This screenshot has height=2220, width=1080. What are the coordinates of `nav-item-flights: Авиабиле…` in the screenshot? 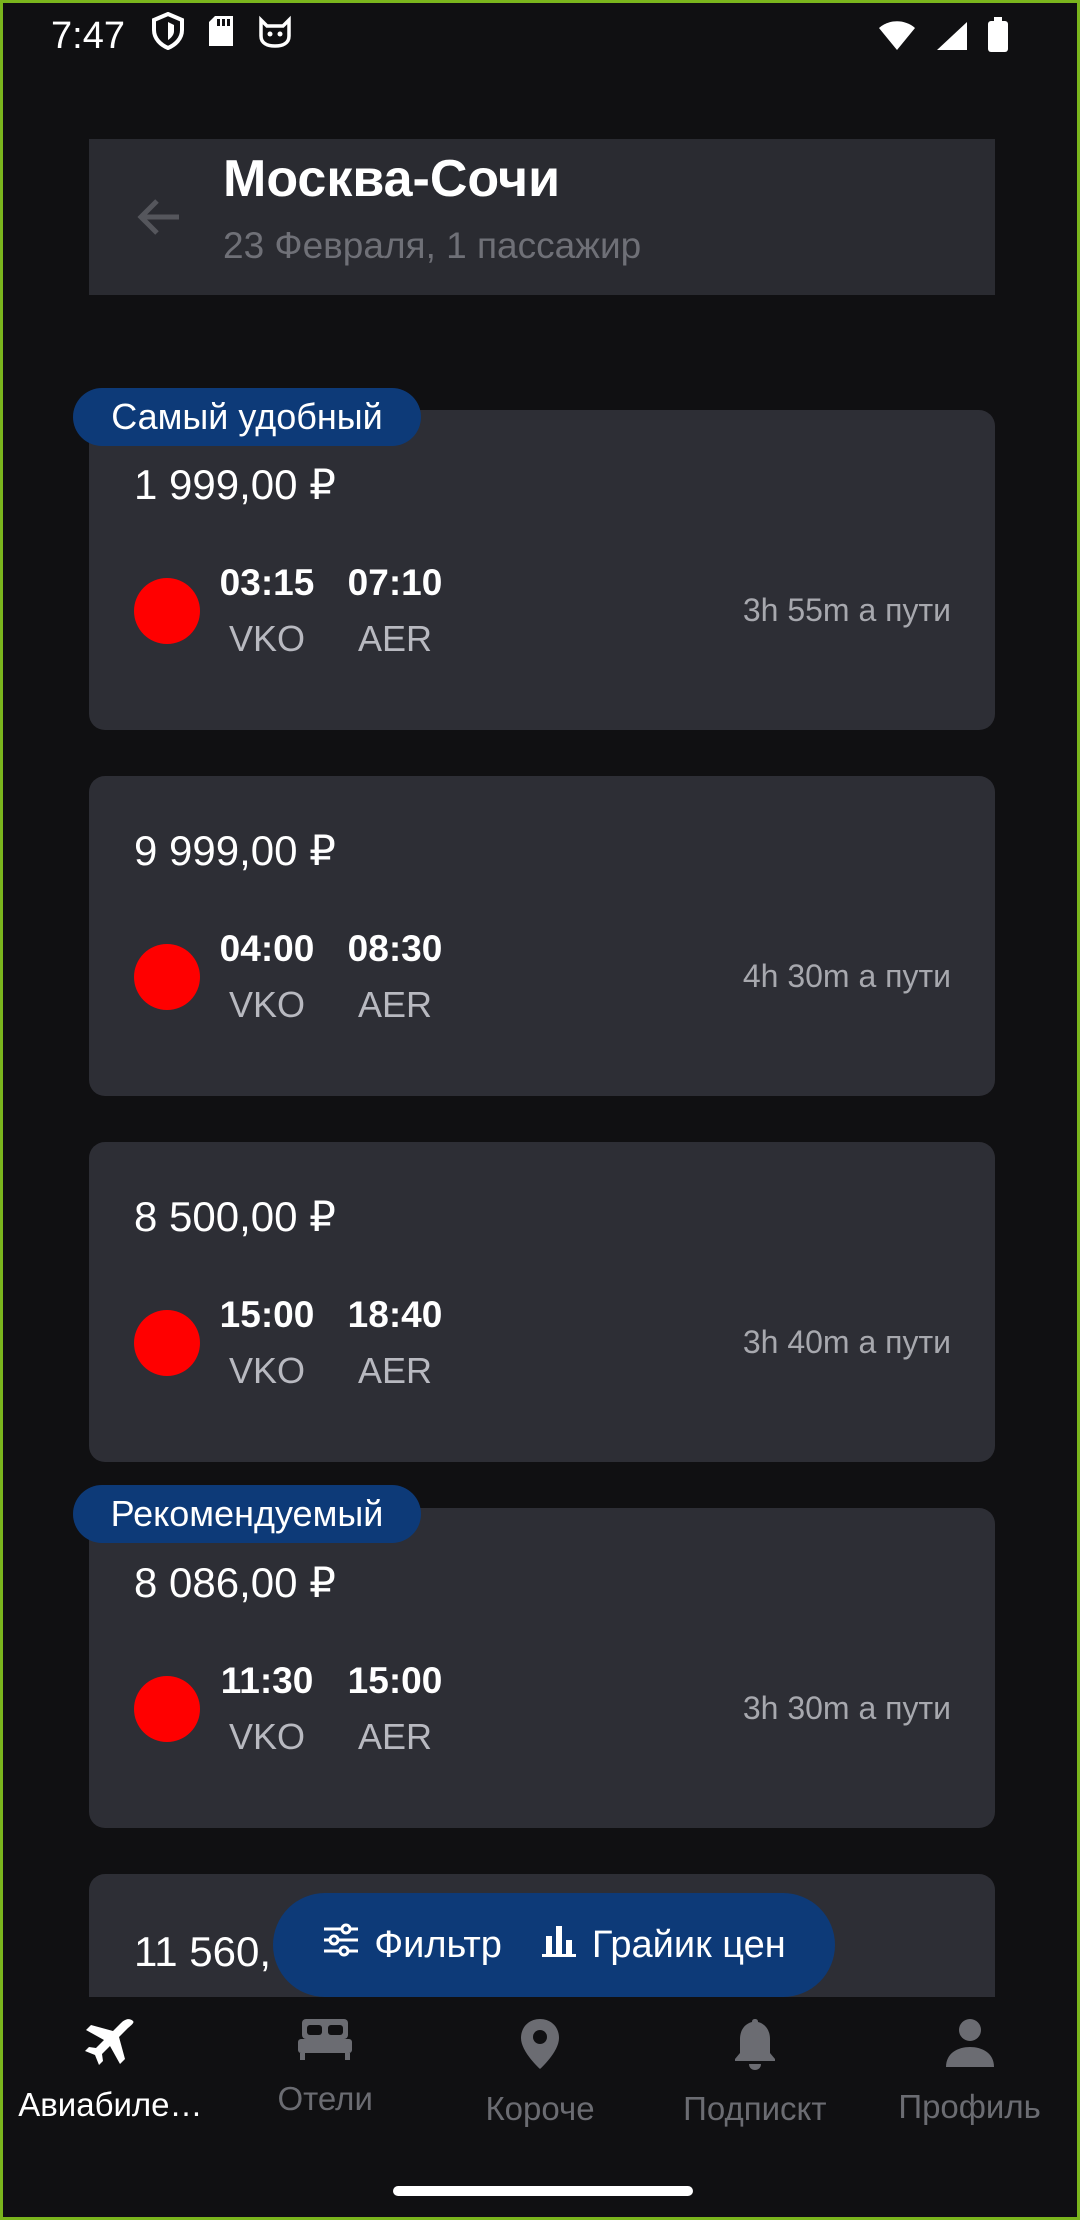 It's located at (110, 2077).